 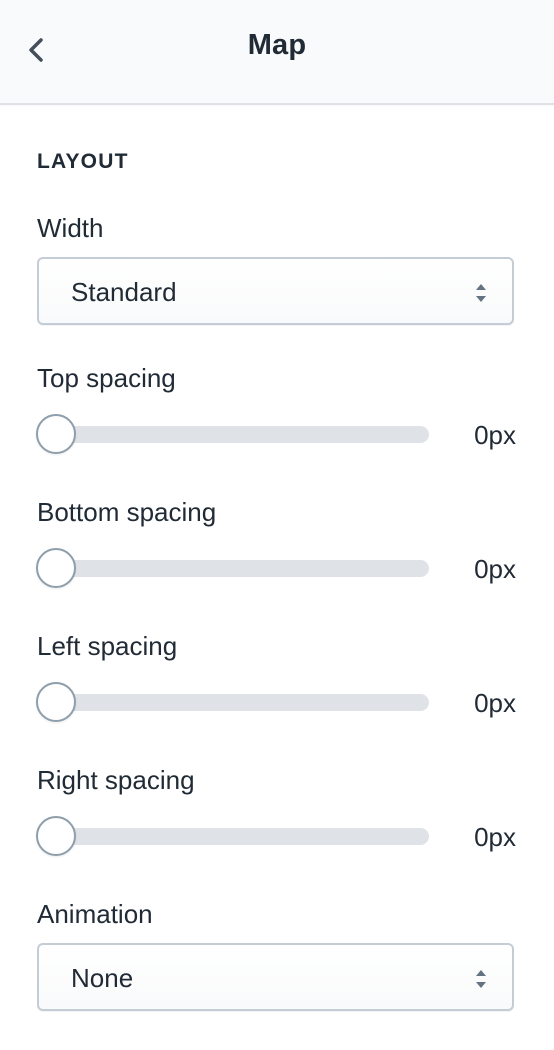 I want to click on bottom-spacing-label: Bottom spacing, so click(x=127, y=512).